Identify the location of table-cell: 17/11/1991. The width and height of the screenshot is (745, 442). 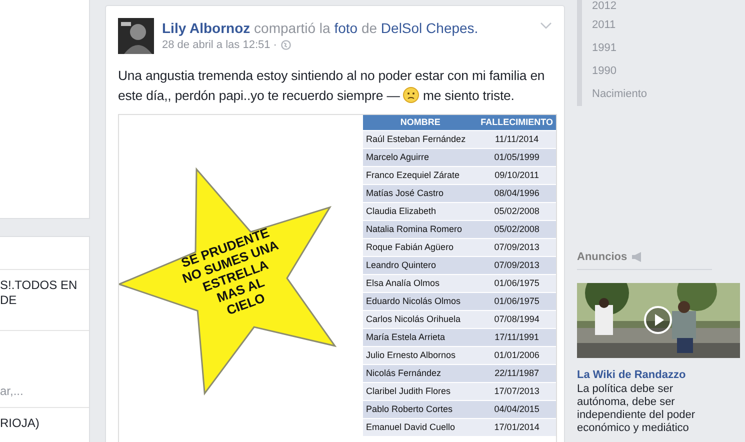
(517, 337).